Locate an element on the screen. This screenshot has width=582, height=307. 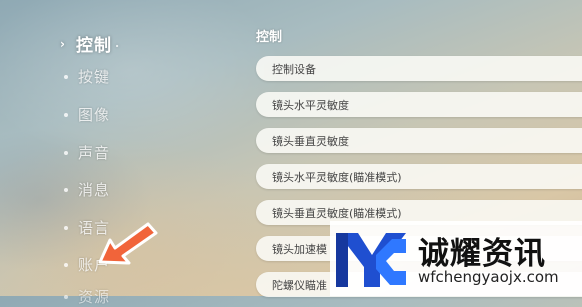
row-label: 镜头加速模 is located at coordinates (299, 249).